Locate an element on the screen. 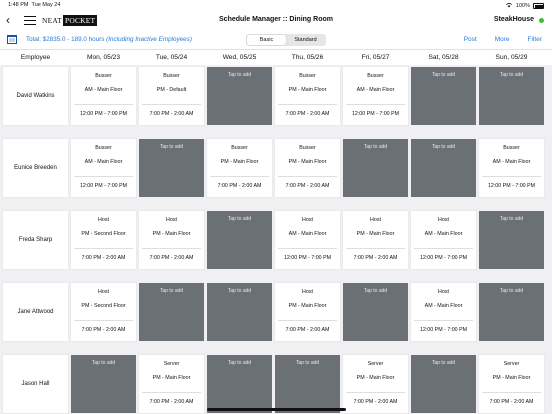 Image resolution: width=552 pixels, height=414 pixels. battery-icon is located at coordinates (538, 6).